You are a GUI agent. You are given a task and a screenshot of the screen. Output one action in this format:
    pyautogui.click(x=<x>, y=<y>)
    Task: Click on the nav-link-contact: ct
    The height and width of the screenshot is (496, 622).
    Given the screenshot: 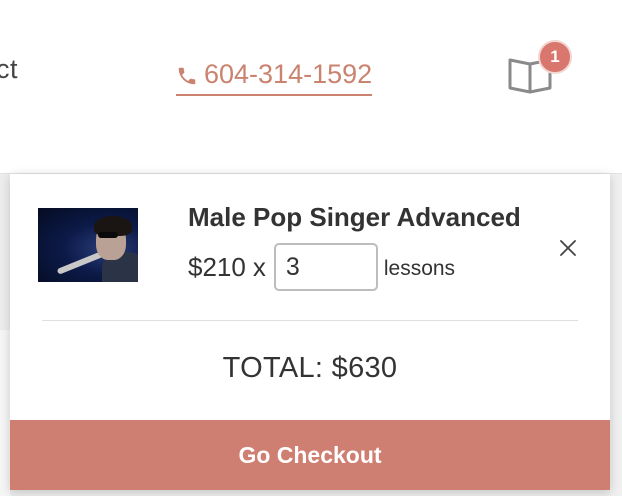 What is the action you would take?
    pyautogui.click(x=9, y=69)
    